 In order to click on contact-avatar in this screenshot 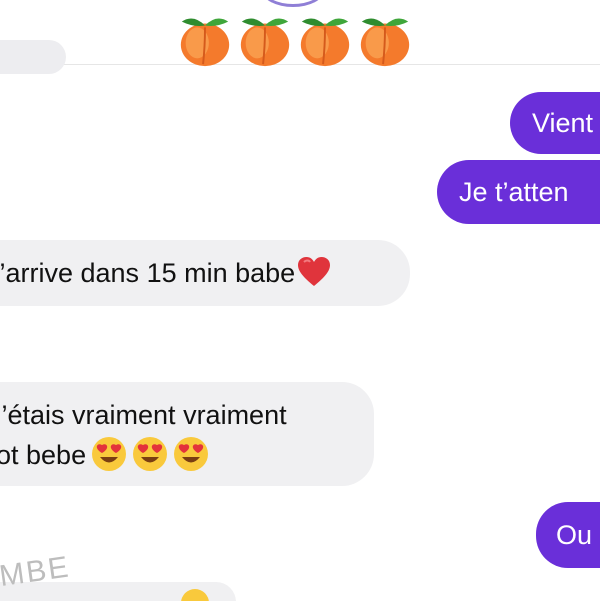, I will do `click(293, 3)`.